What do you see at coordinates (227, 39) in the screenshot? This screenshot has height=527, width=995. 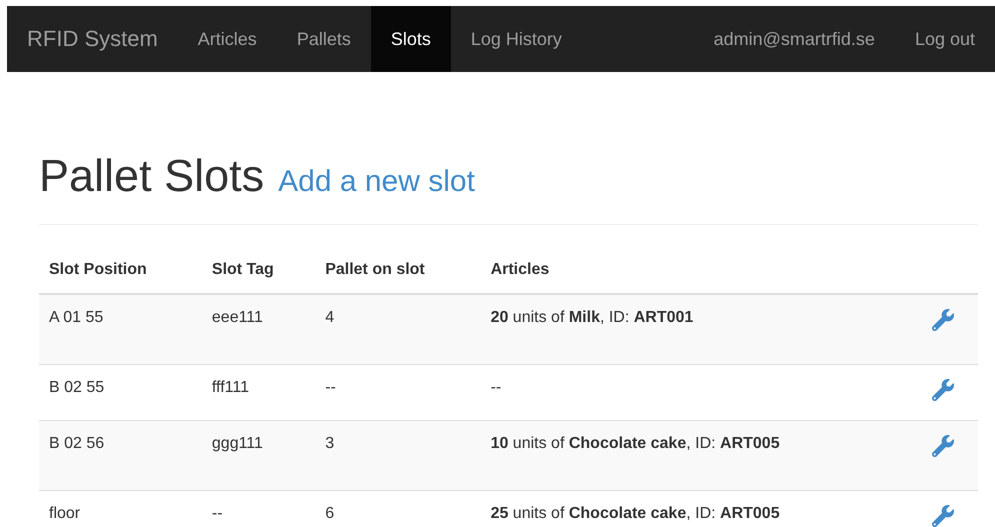 I see `nav-link: Articles` at bounding box center [227, 39].